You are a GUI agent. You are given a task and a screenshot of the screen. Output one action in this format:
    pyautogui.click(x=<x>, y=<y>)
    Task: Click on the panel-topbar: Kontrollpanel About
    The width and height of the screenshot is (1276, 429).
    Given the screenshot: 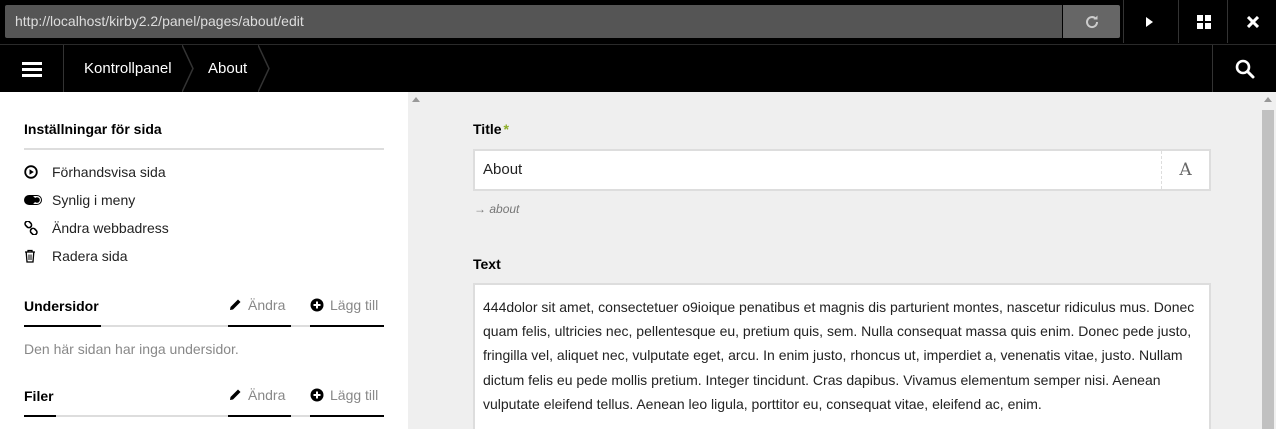 What is the action you would take?
    pyautogui.click(x=638, y=68)
    